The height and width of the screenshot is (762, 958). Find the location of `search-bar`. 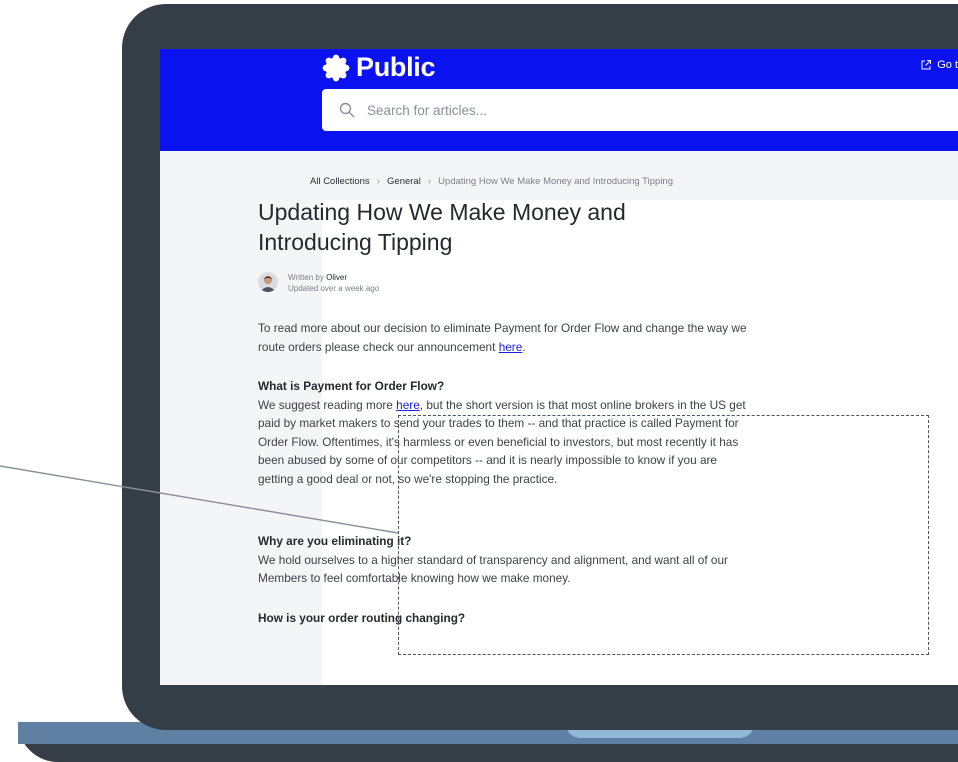

search-bar is located at coordinates (640, 110).